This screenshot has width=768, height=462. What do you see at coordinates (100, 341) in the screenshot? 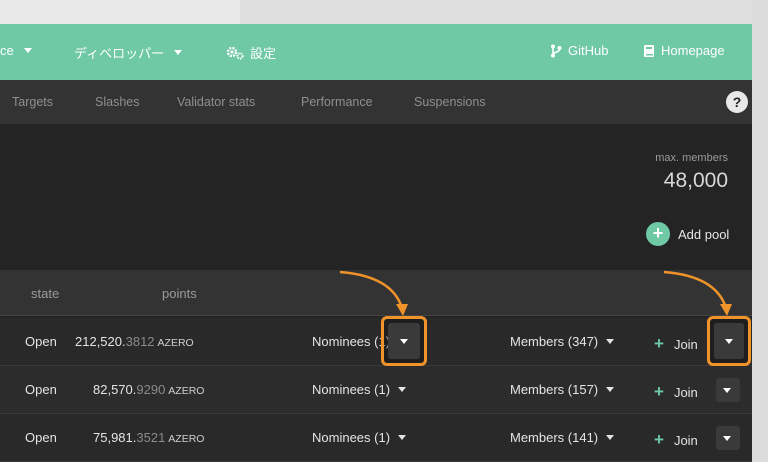
I see `points-integer: 212,520.` at bounding box center [100, 341].